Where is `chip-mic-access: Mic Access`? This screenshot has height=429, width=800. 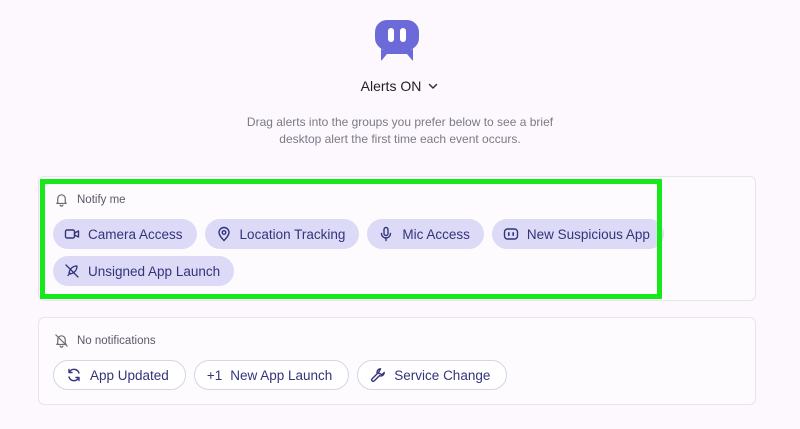 chip-mic-access: Mic Access is located at coordinates (425, 234).